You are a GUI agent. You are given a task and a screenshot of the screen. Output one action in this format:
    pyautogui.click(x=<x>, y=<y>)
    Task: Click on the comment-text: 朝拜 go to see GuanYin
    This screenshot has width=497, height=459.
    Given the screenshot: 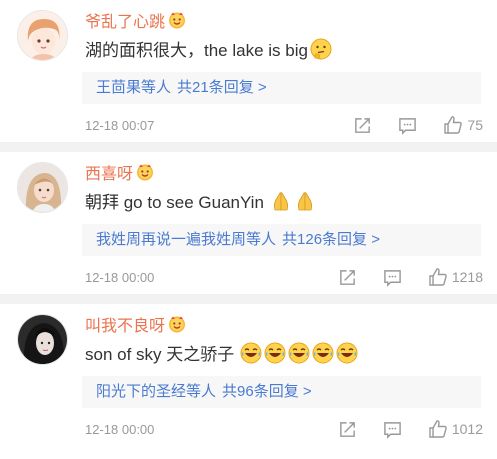 What is the action you would take?
    pyautogui.click(x=200, y=200)
    